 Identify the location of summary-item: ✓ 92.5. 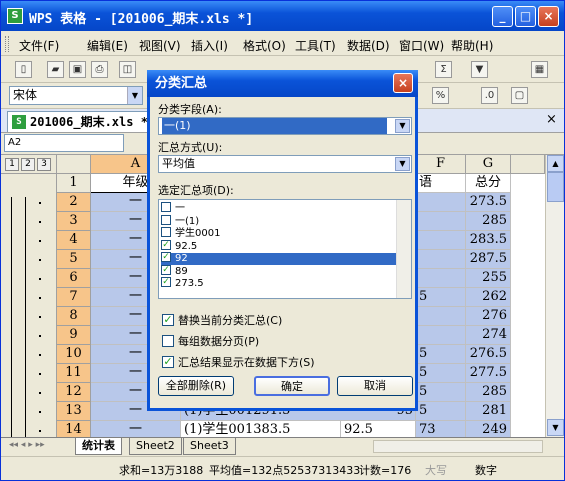
(279, 246).